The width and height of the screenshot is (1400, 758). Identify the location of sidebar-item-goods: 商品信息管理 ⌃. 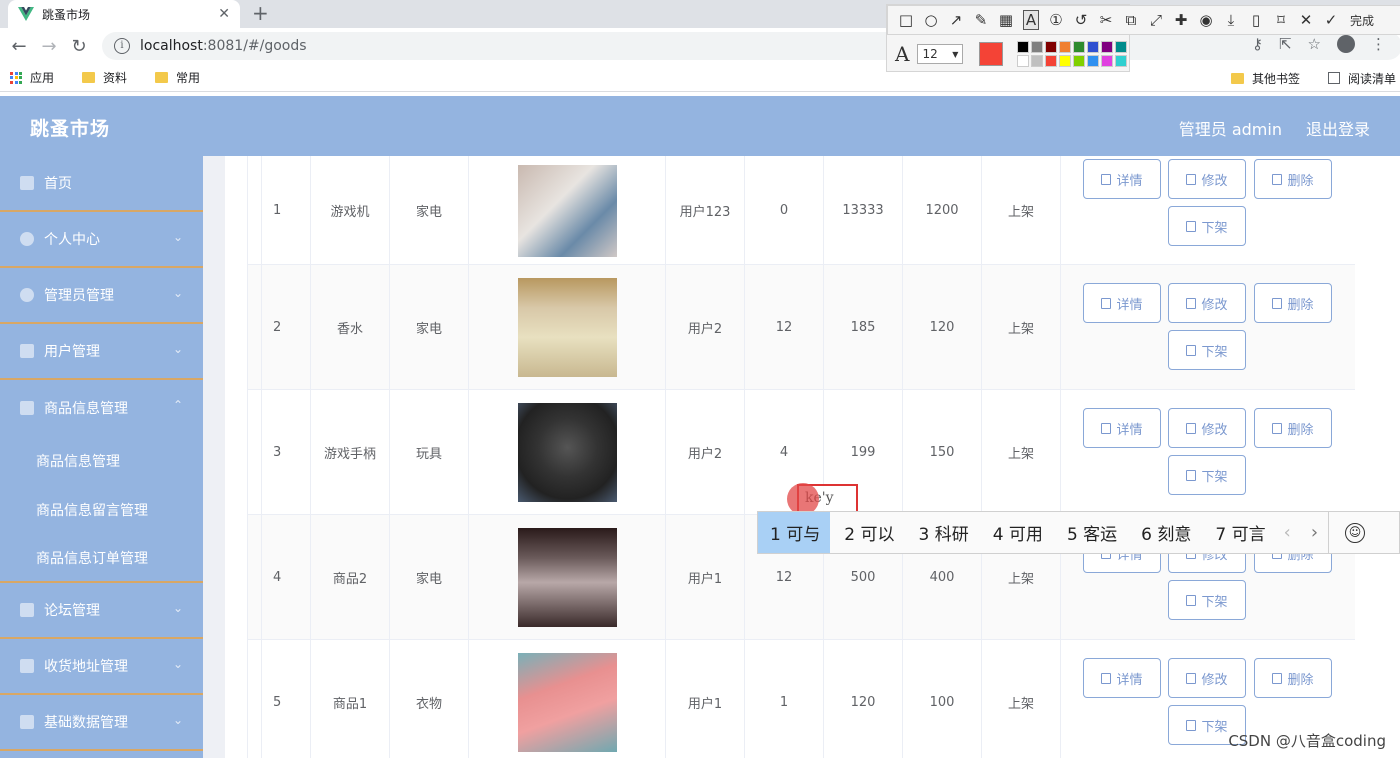
(101, 408).